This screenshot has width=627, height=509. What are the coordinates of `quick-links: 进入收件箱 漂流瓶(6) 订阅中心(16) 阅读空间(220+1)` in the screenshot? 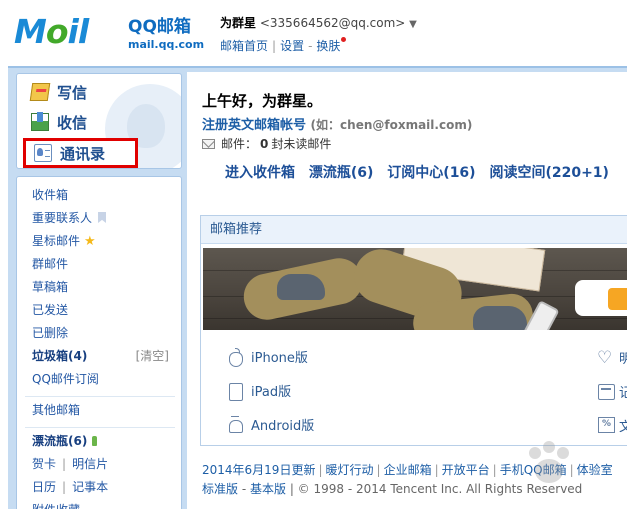 It's located at (421, 172).